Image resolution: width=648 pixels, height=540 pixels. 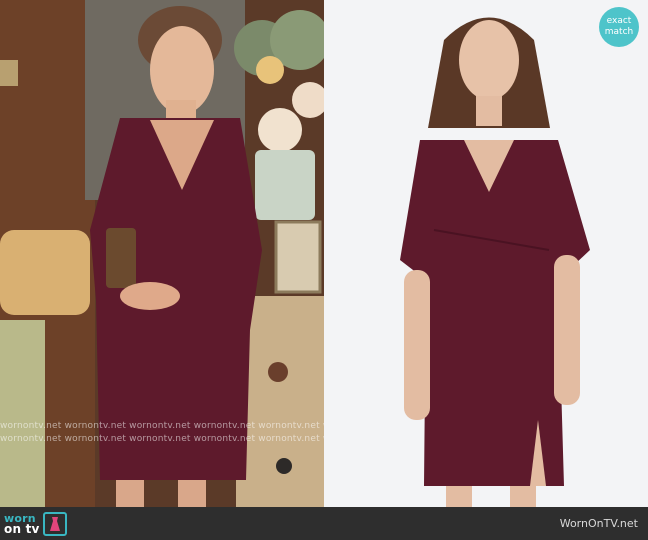 I want to click on clutch-bag, so click(x=121, y=258).